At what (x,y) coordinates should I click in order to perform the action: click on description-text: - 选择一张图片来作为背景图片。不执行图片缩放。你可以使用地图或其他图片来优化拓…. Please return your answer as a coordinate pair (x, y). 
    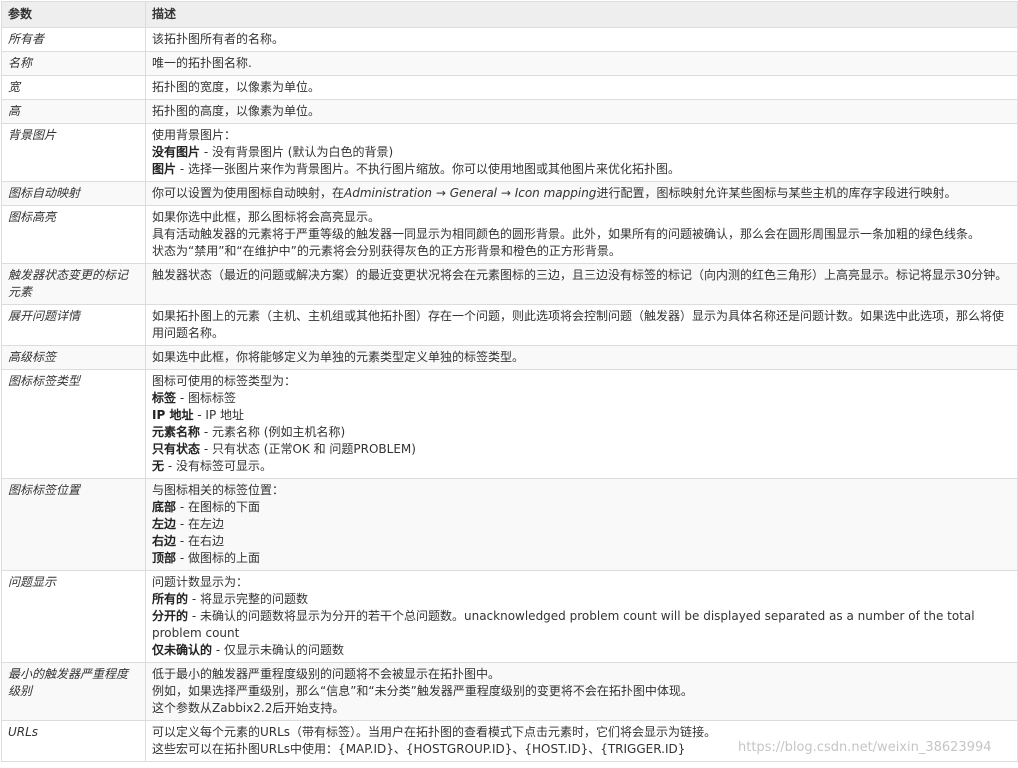
    Looking at the image, I should click on (428, 169).